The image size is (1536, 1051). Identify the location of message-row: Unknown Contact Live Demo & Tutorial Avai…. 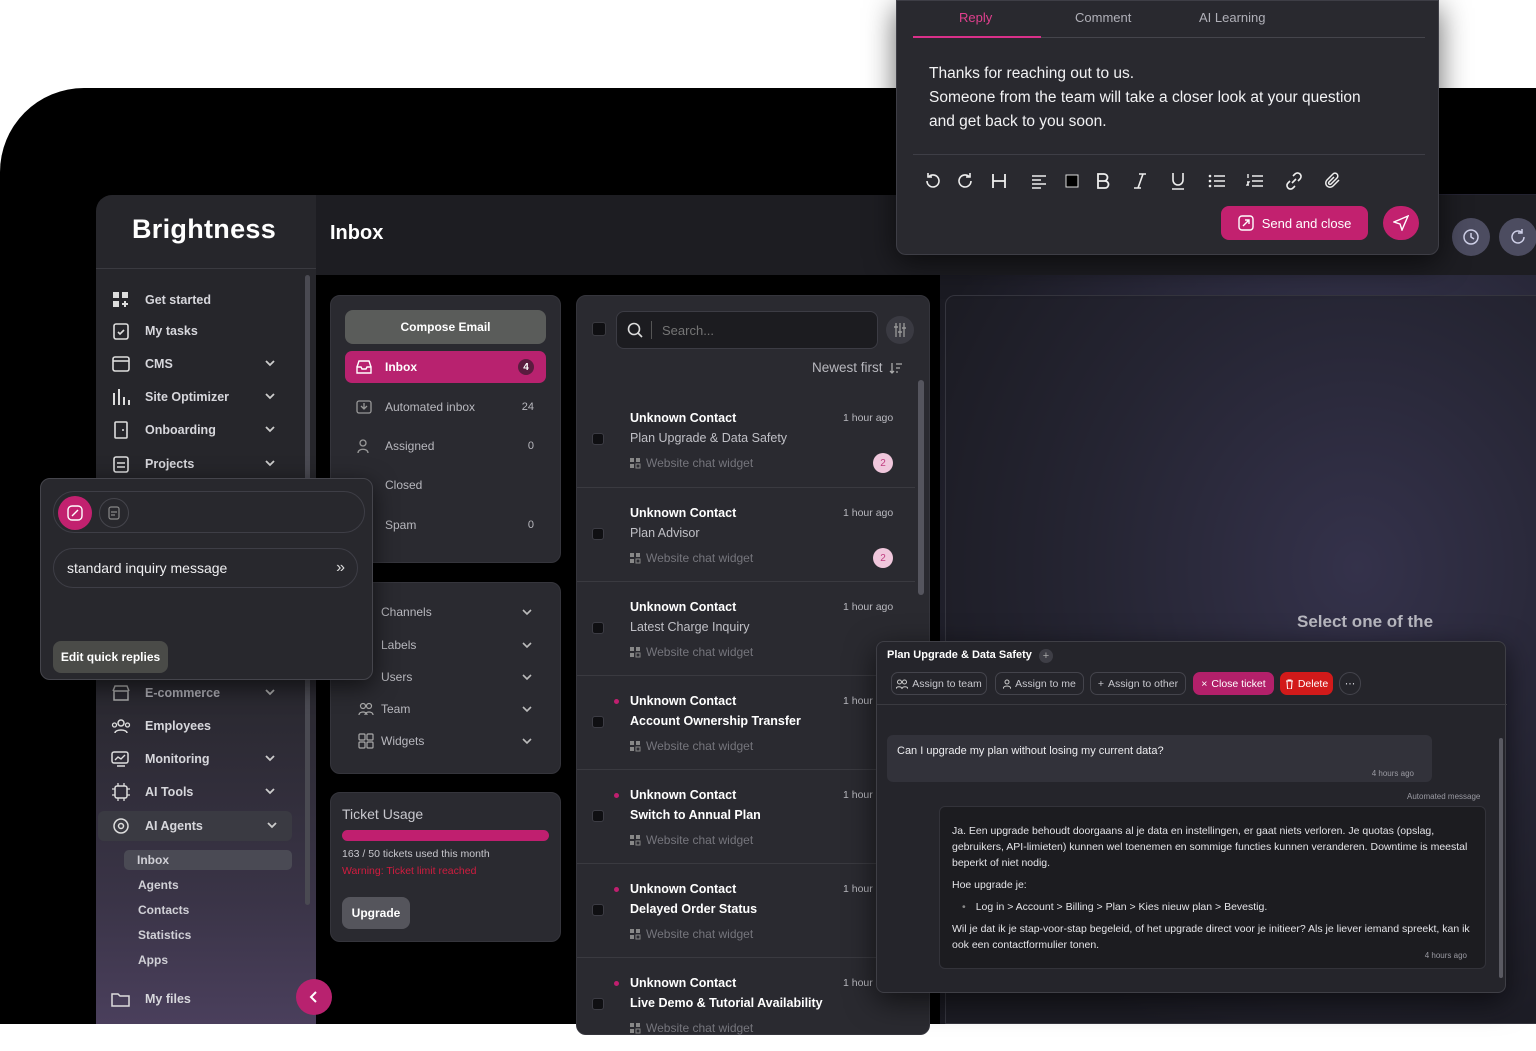
(746, 1004).